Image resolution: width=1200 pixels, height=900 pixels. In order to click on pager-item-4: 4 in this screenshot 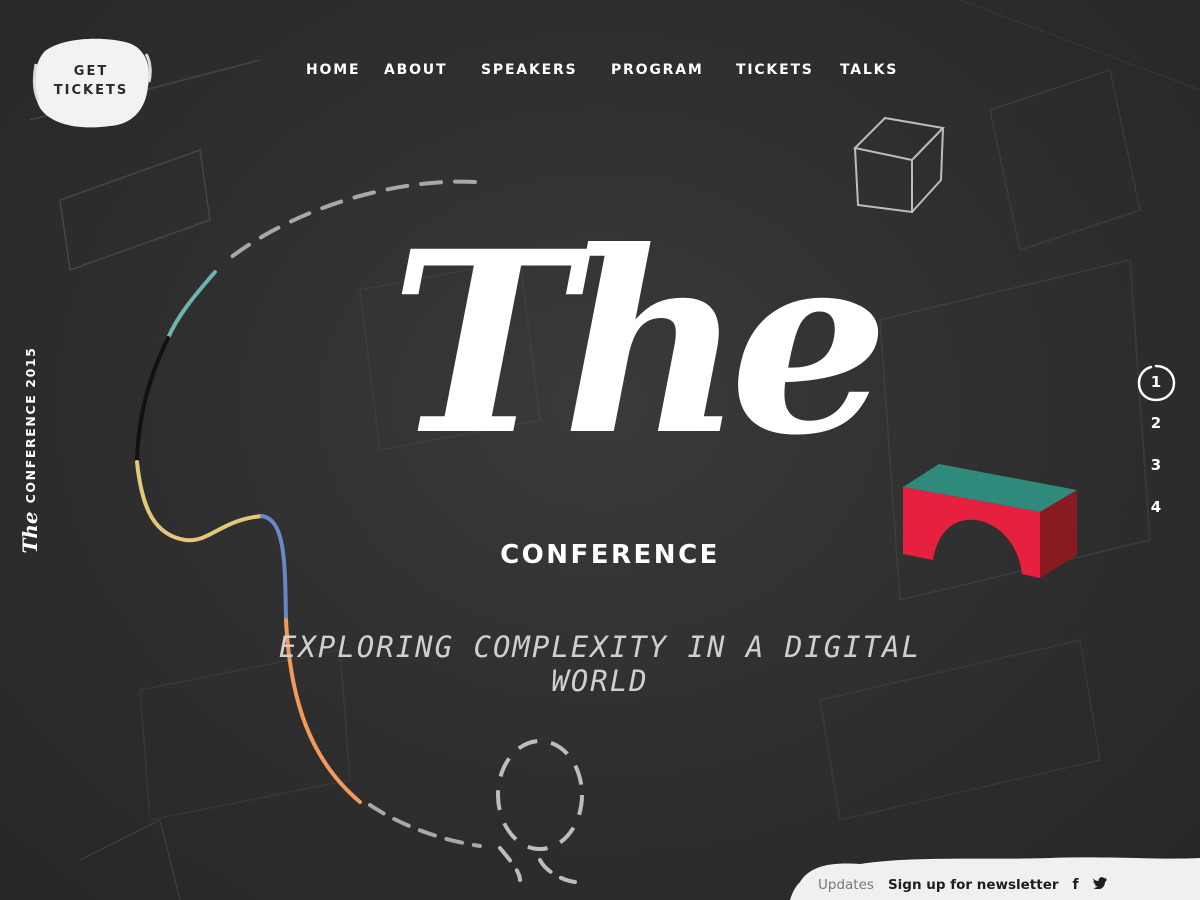, I will do `click(1156, 507)`.